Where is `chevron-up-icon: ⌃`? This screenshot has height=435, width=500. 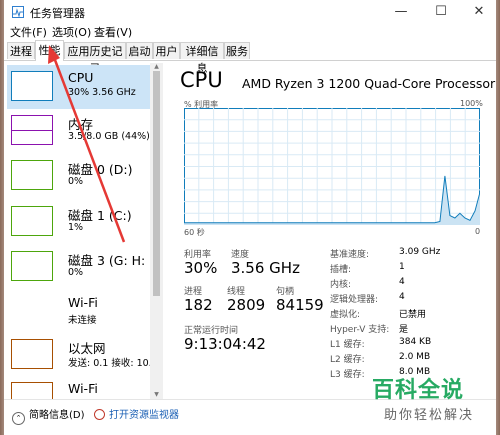
chevron-up-icon: ⌃ is located at coordinates (18, 418).